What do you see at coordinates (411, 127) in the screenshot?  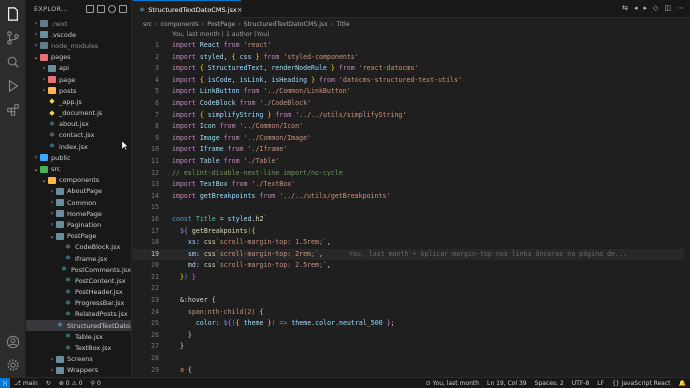 I see `code-line: 8 import Icon from '../Common/Icon'` at bounding box center [411, 127].